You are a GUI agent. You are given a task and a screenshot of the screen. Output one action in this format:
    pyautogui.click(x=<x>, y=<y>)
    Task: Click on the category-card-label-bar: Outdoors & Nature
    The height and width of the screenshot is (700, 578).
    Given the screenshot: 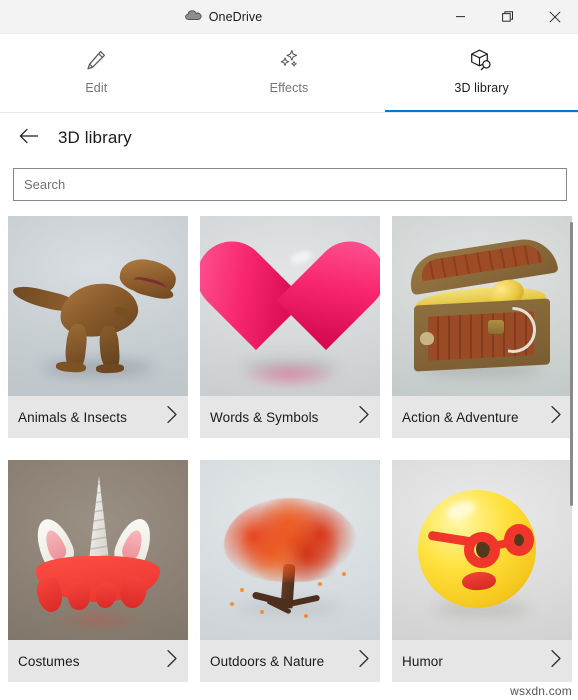 What is the action you would take?
    pyautogui.click(x=290, y=661)
    